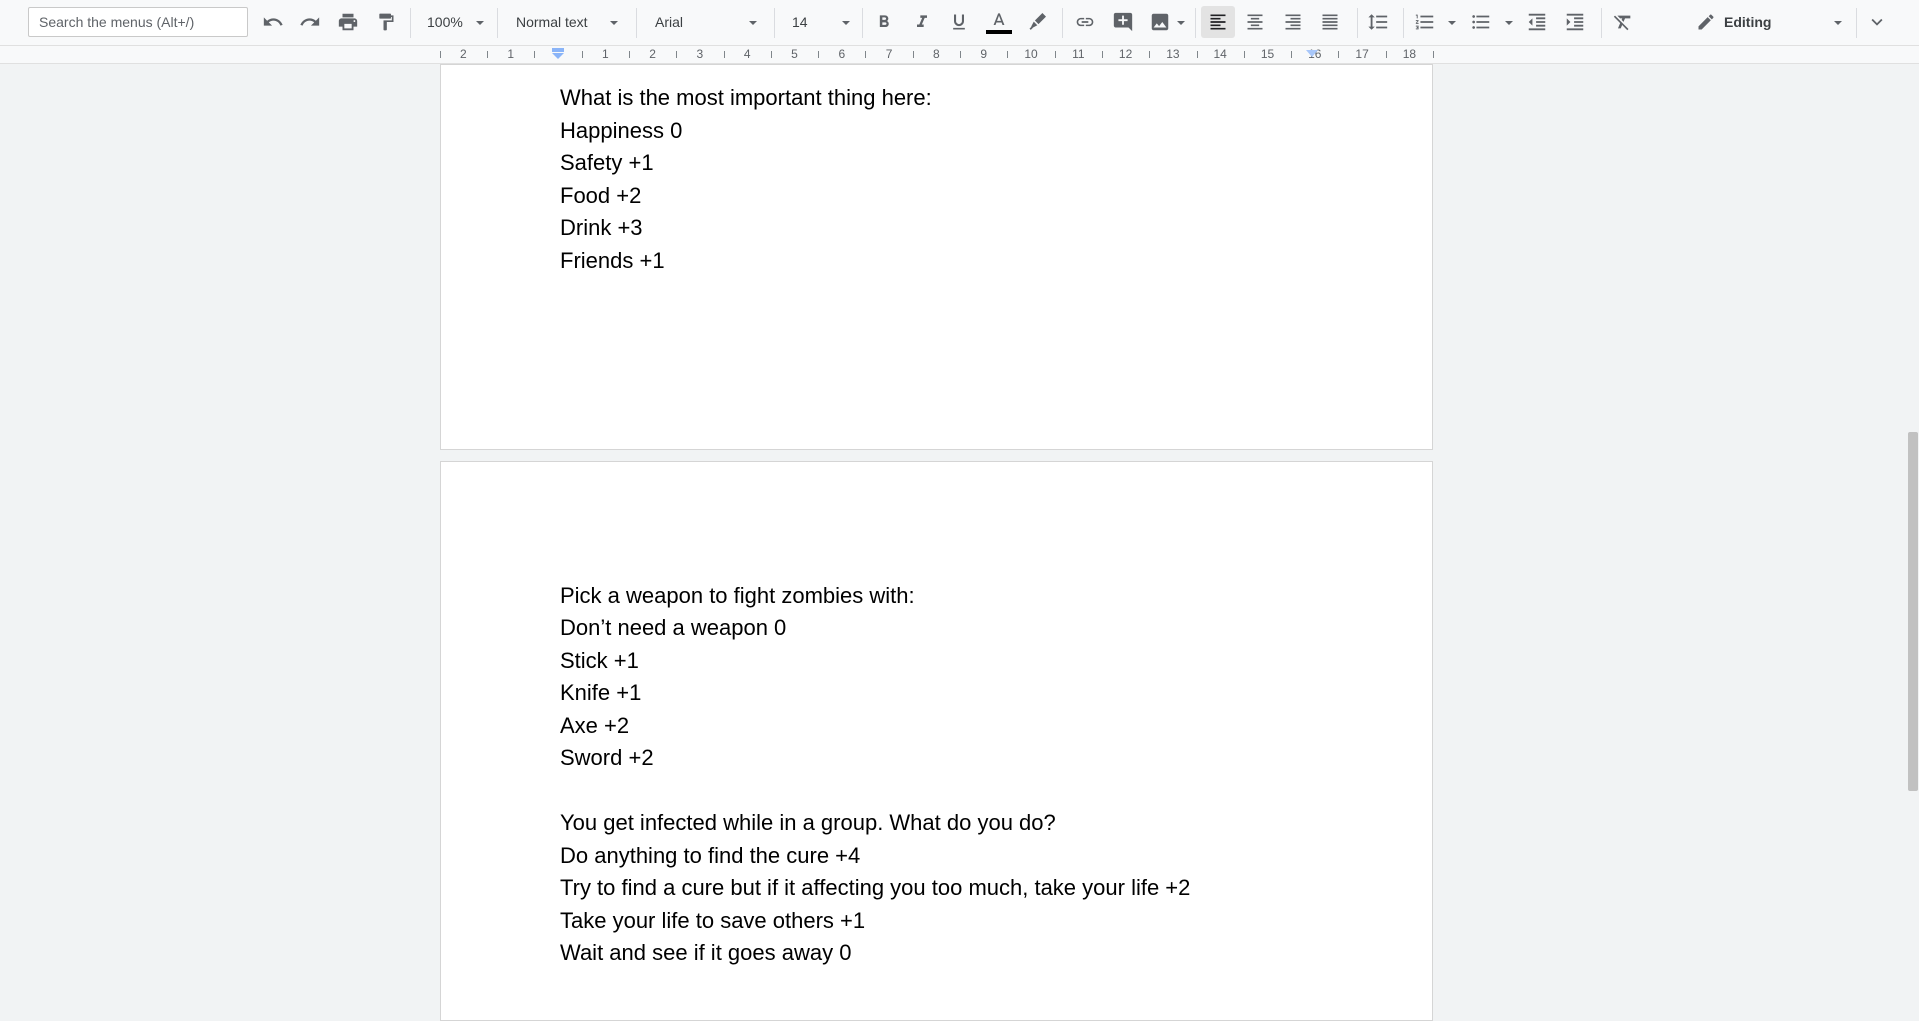 This screenshot has width=1919, height=1021. Describe the element at coordinates (704, 22) in the screenshot. I see `font-dropdown: Arial` at that location.